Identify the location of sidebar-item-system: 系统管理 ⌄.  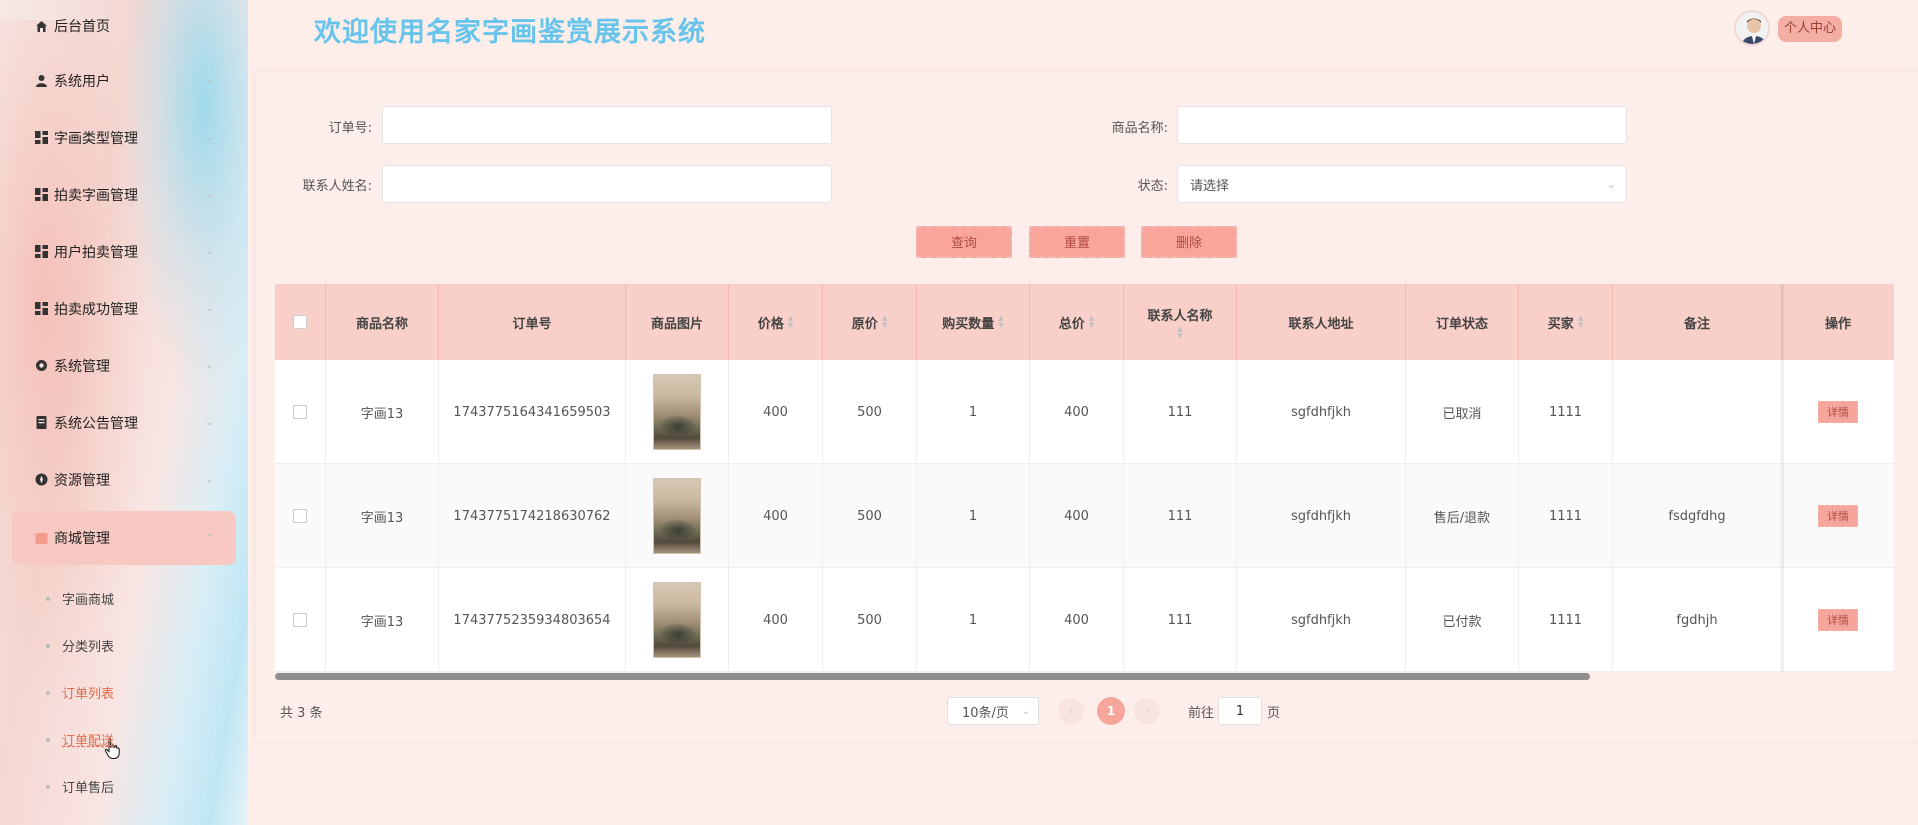
(124, 365).